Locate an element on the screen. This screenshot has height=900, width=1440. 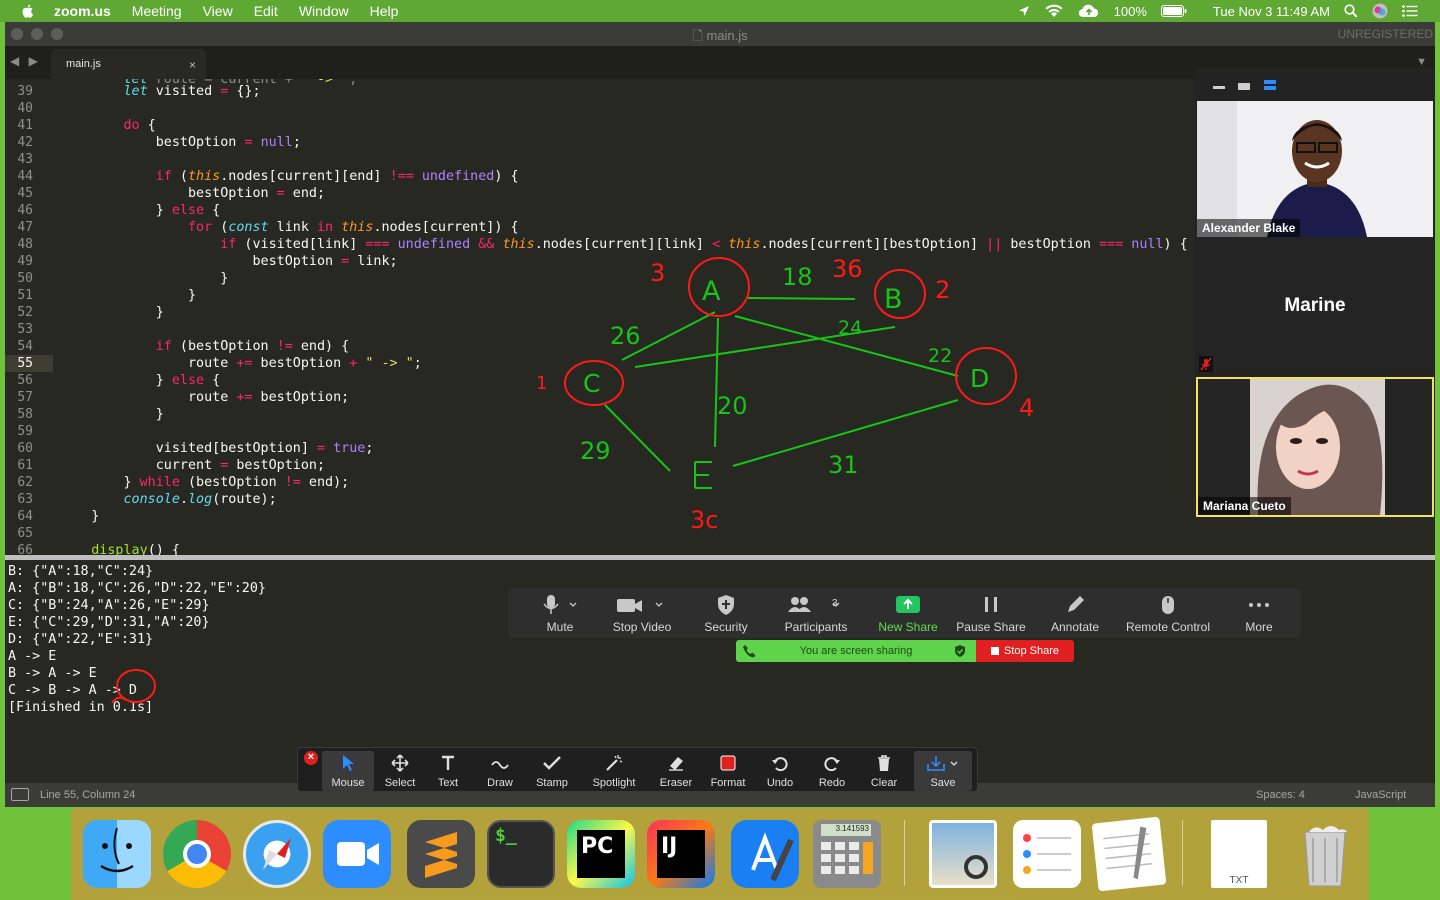
menu-help: Help is located at coordinates (384, 11).